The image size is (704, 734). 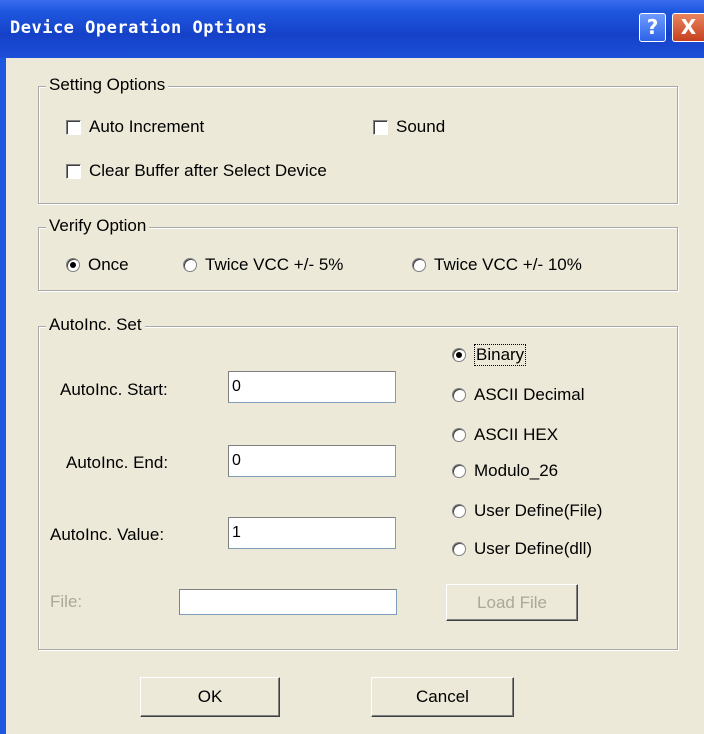 What do you see at coordinates (288, 602) in the screenshot?
I see `file-input` at bounding box center [288, 602].